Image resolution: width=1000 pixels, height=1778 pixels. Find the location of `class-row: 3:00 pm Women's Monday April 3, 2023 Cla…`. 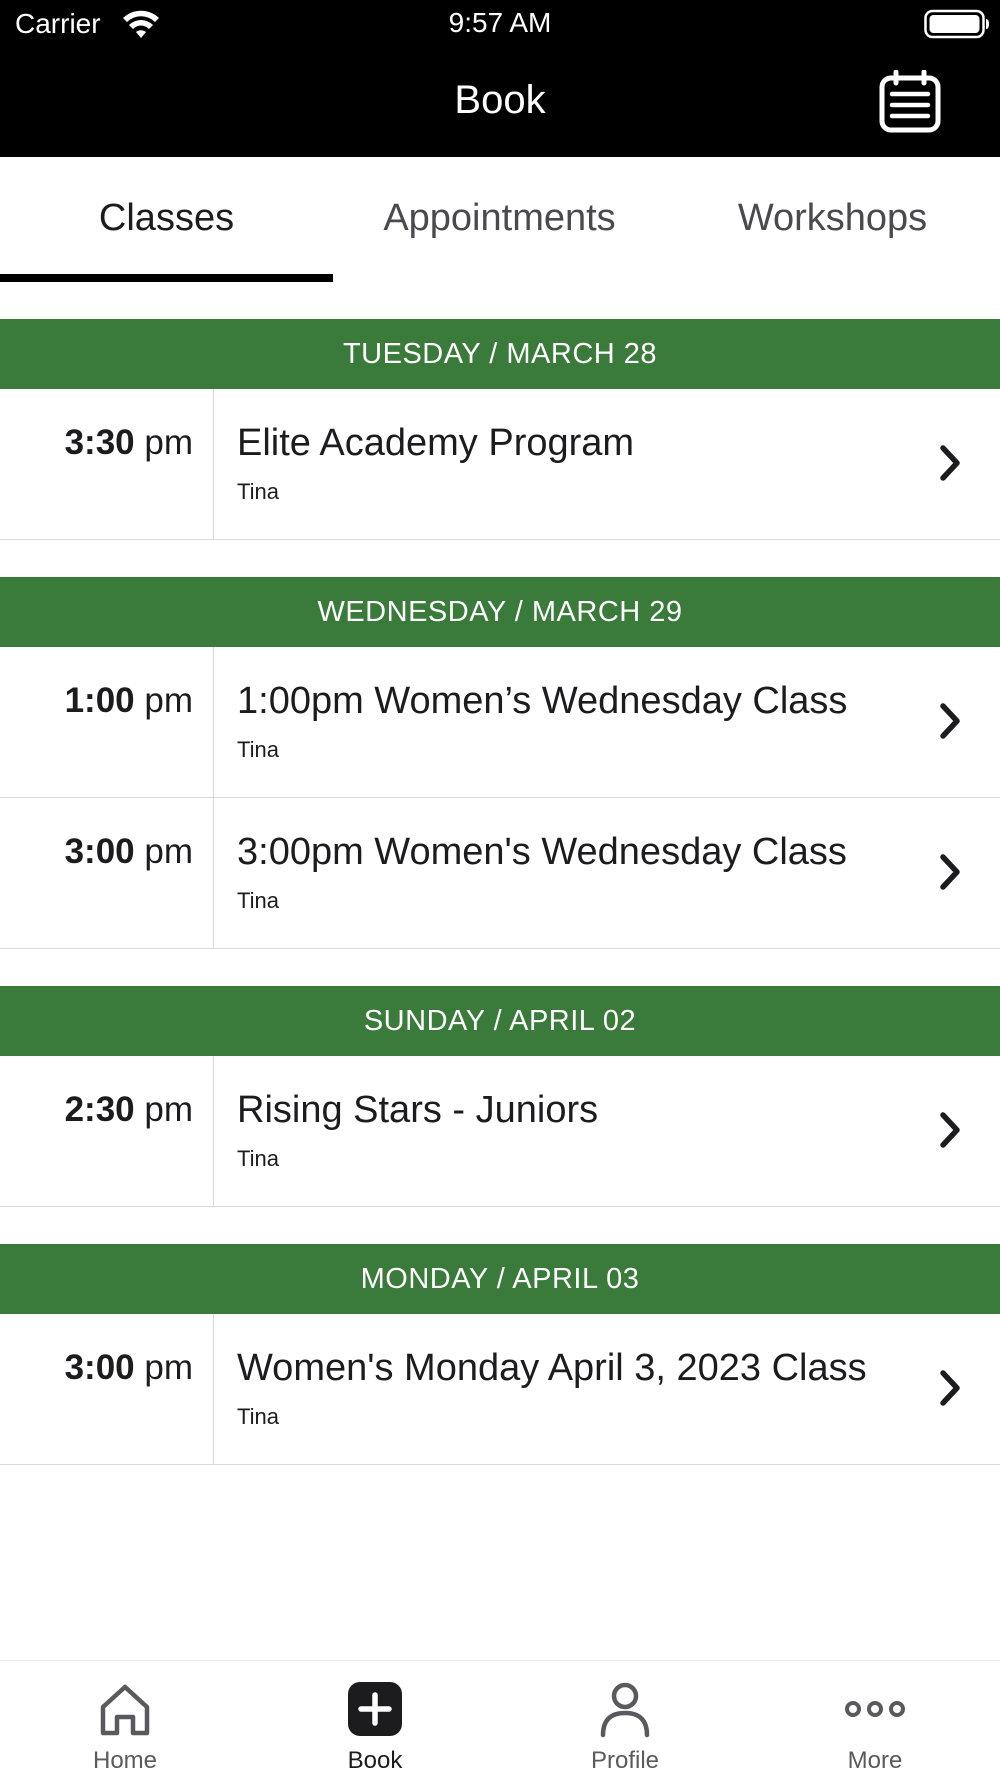

class-row: 3:00 pm Women's Monday April 3, 2023 Cla… is located at coordinates (500, 1389).